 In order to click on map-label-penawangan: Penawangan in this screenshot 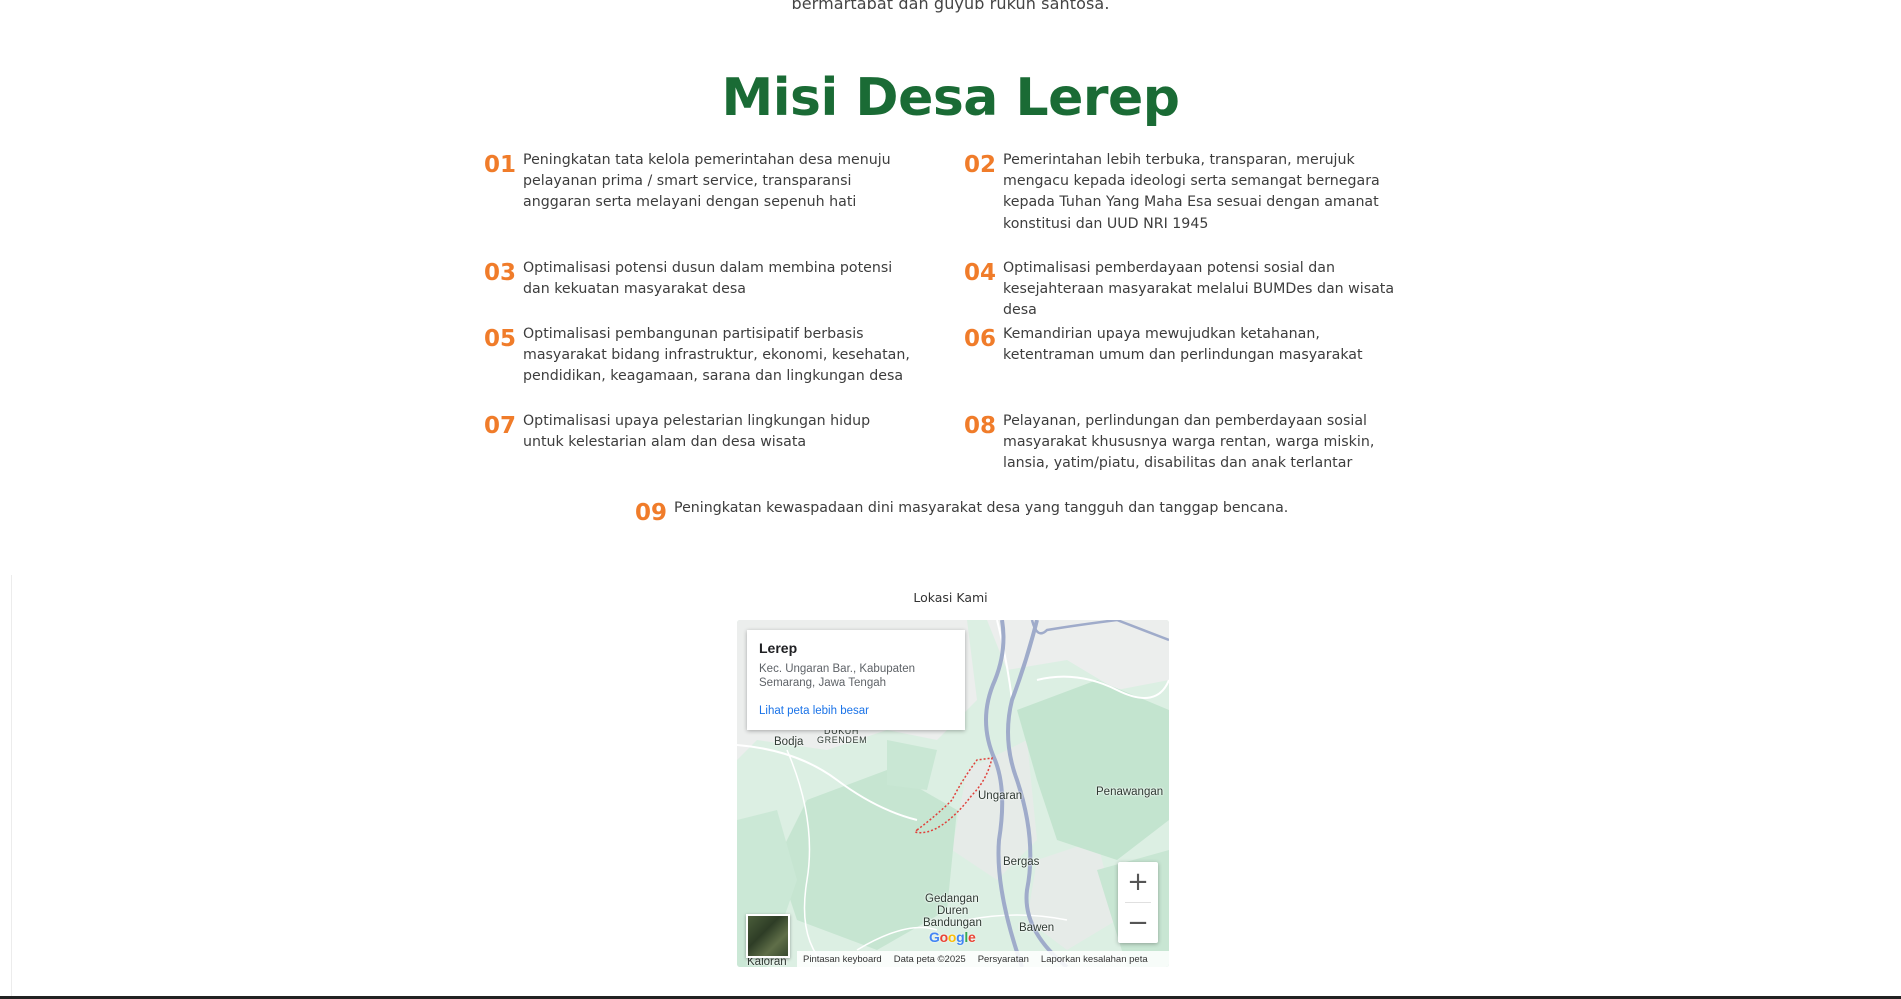, I will do `click(1130, 792)`.